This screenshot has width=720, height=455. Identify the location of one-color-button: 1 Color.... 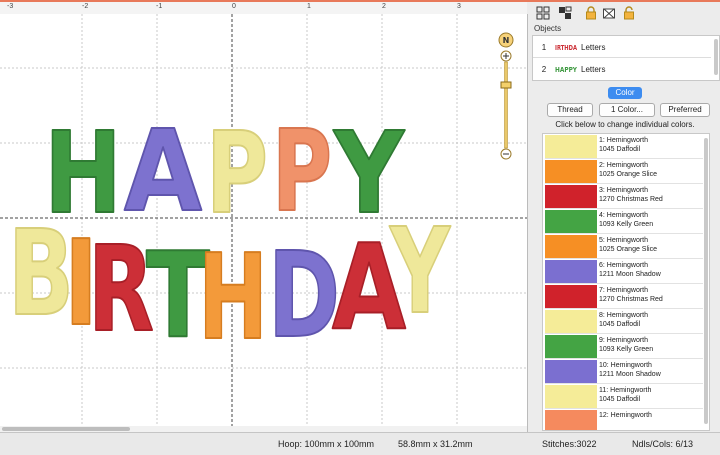
(627, 110).